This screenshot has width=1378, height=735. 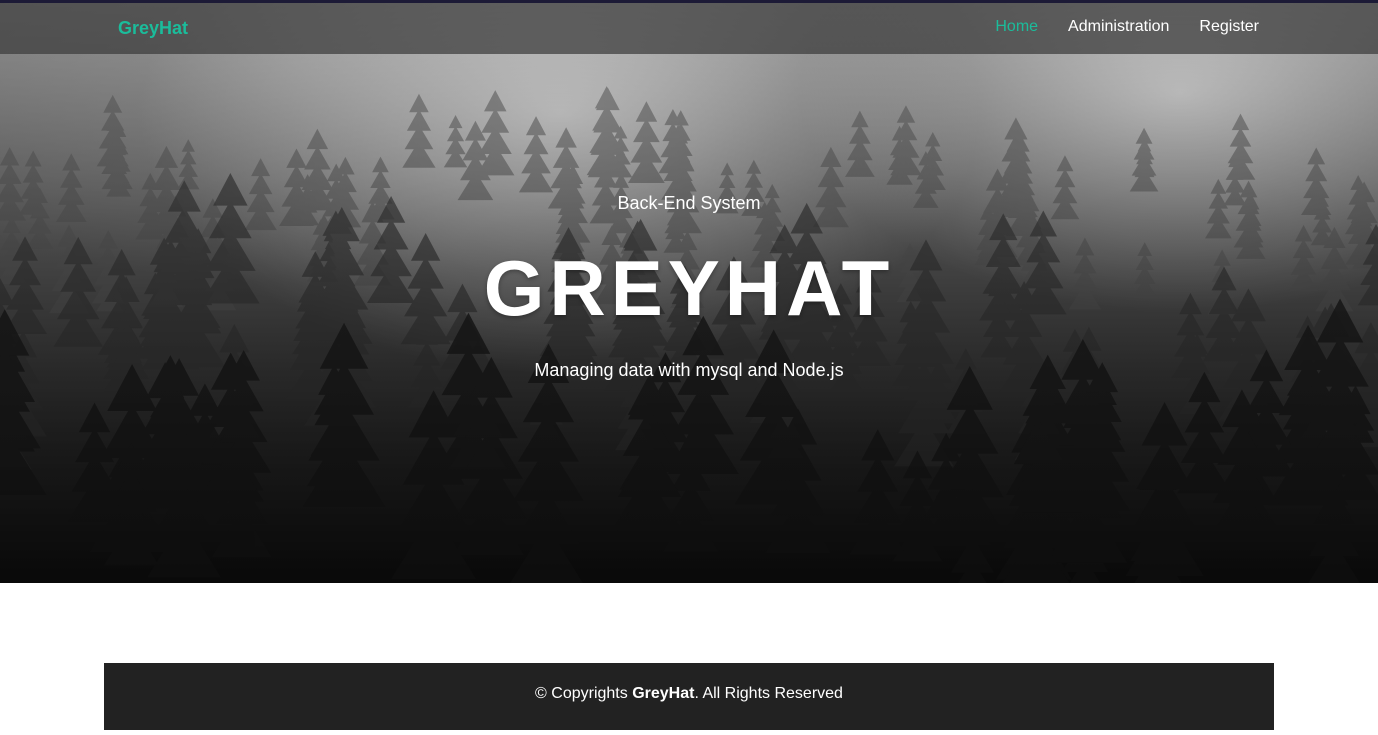 I want to click on nav-item-register: Register, so click(x=1229, y=27).